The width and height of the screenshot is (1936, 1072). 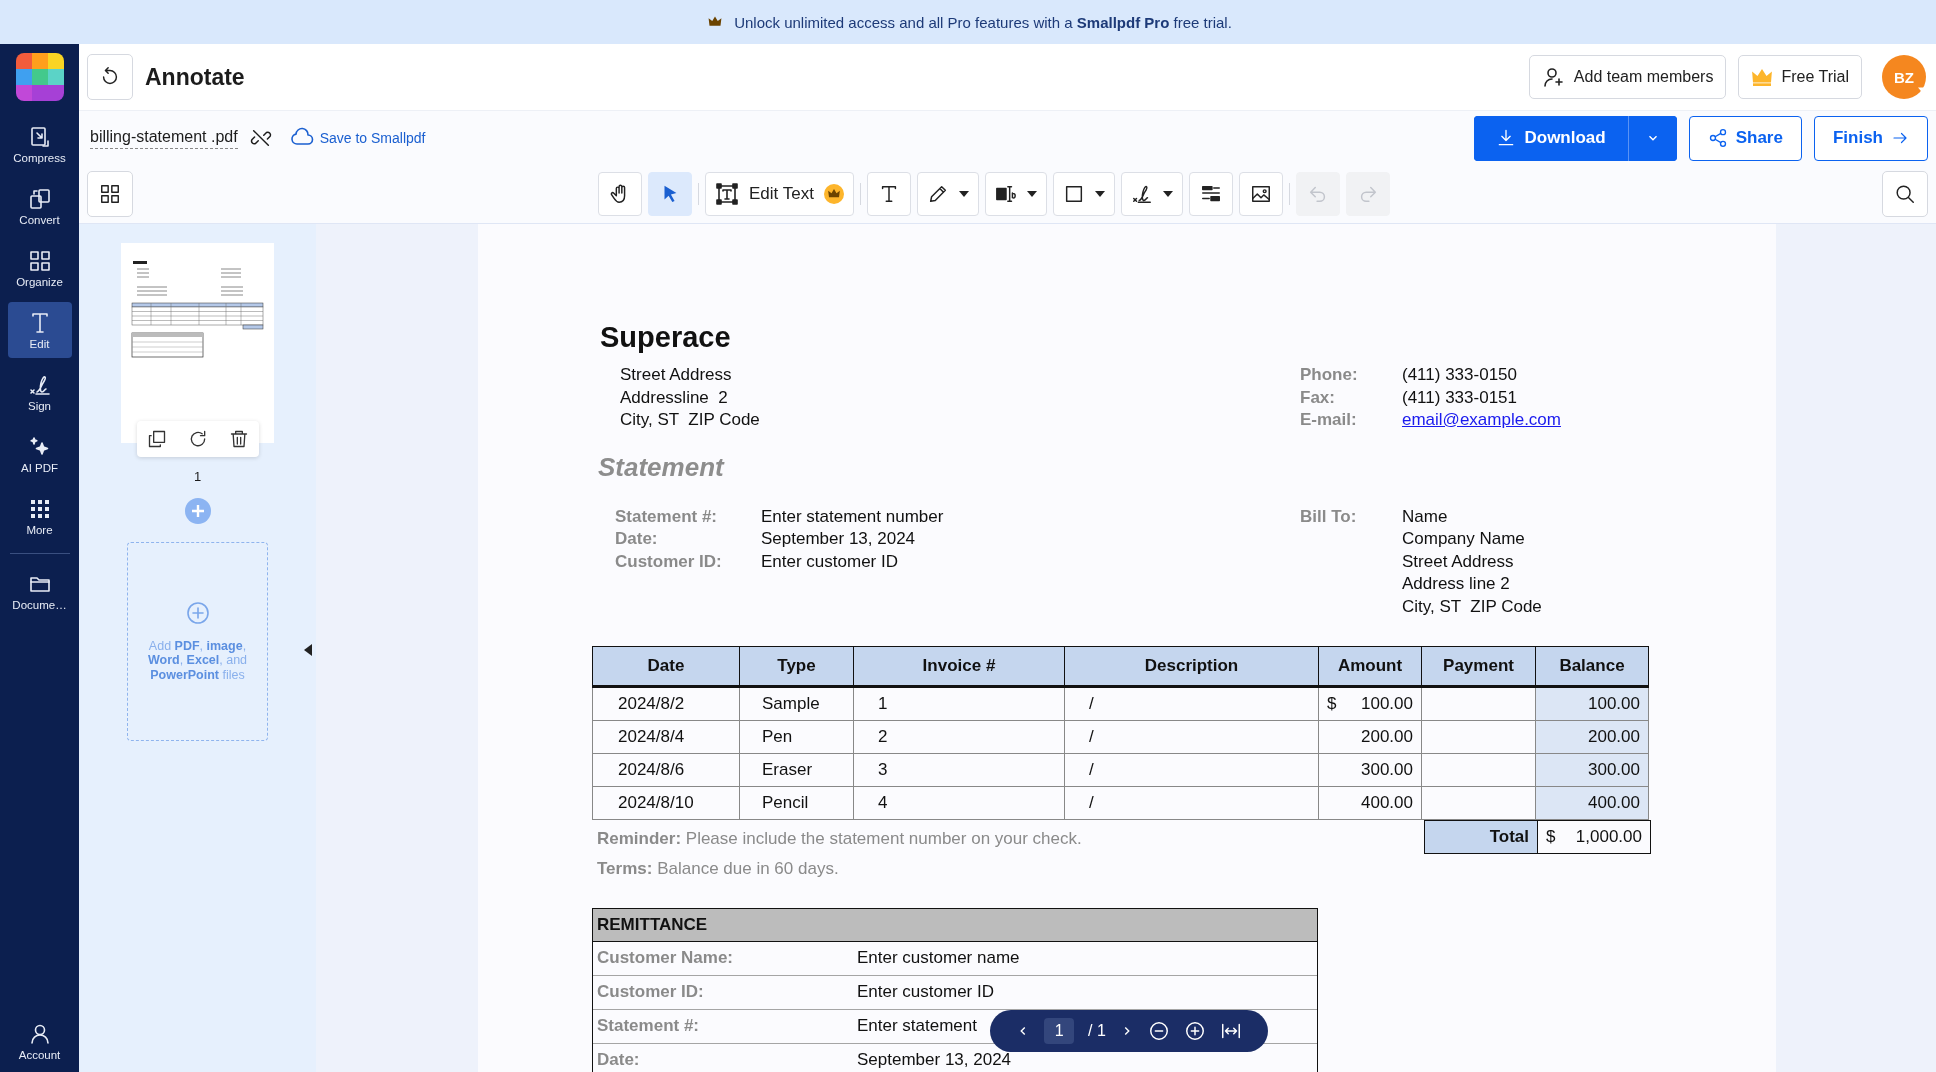 I want to click on address-line: Street Address, so click(x=676, y=375).